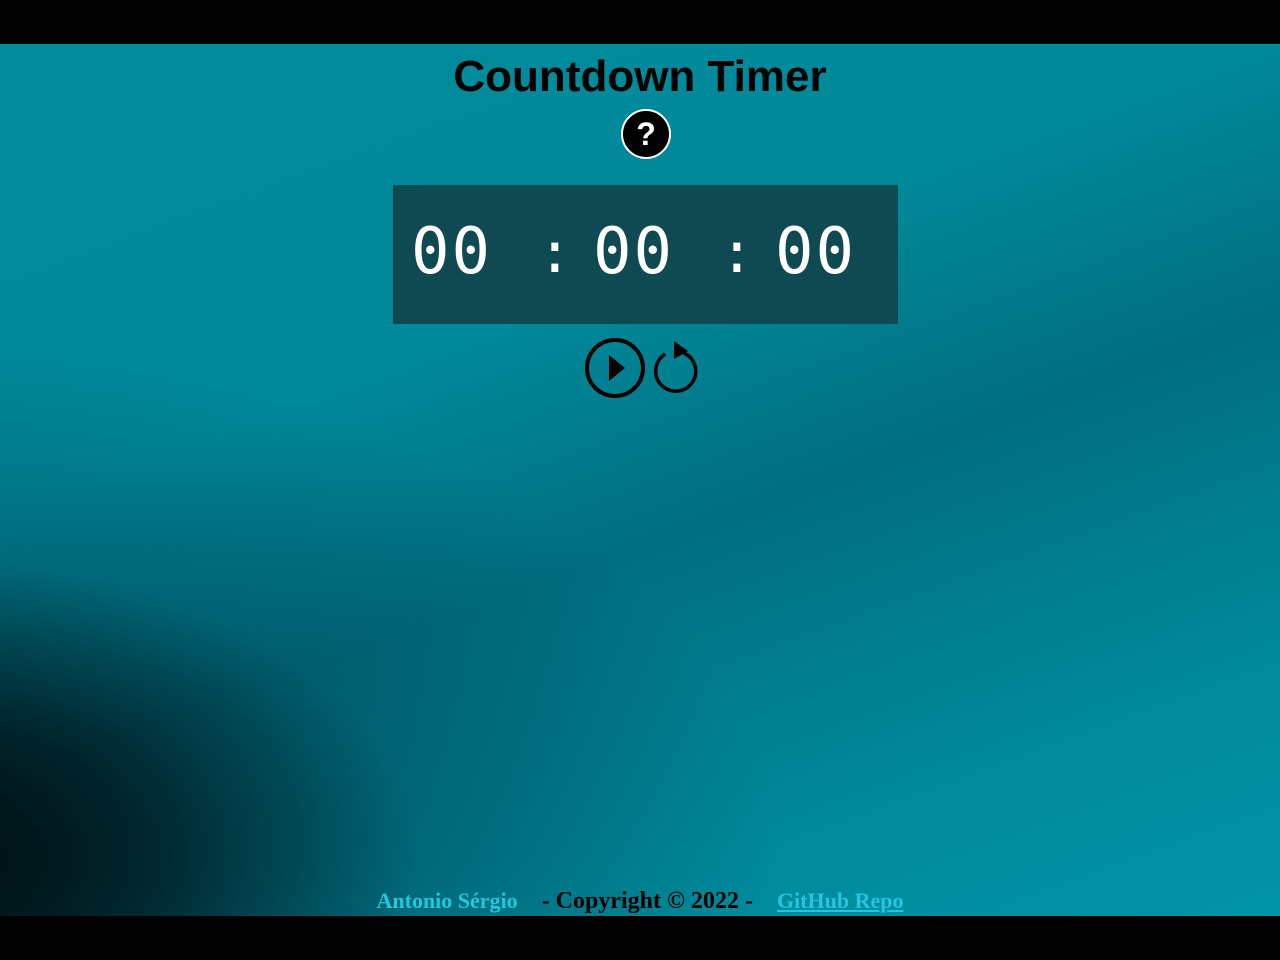 The width and height of the screenshot is (1280, 960). What do you see at coordinates (633, 252) in the screenshot?
I see `minutes-value: 00` at bounding box center [633, 252].